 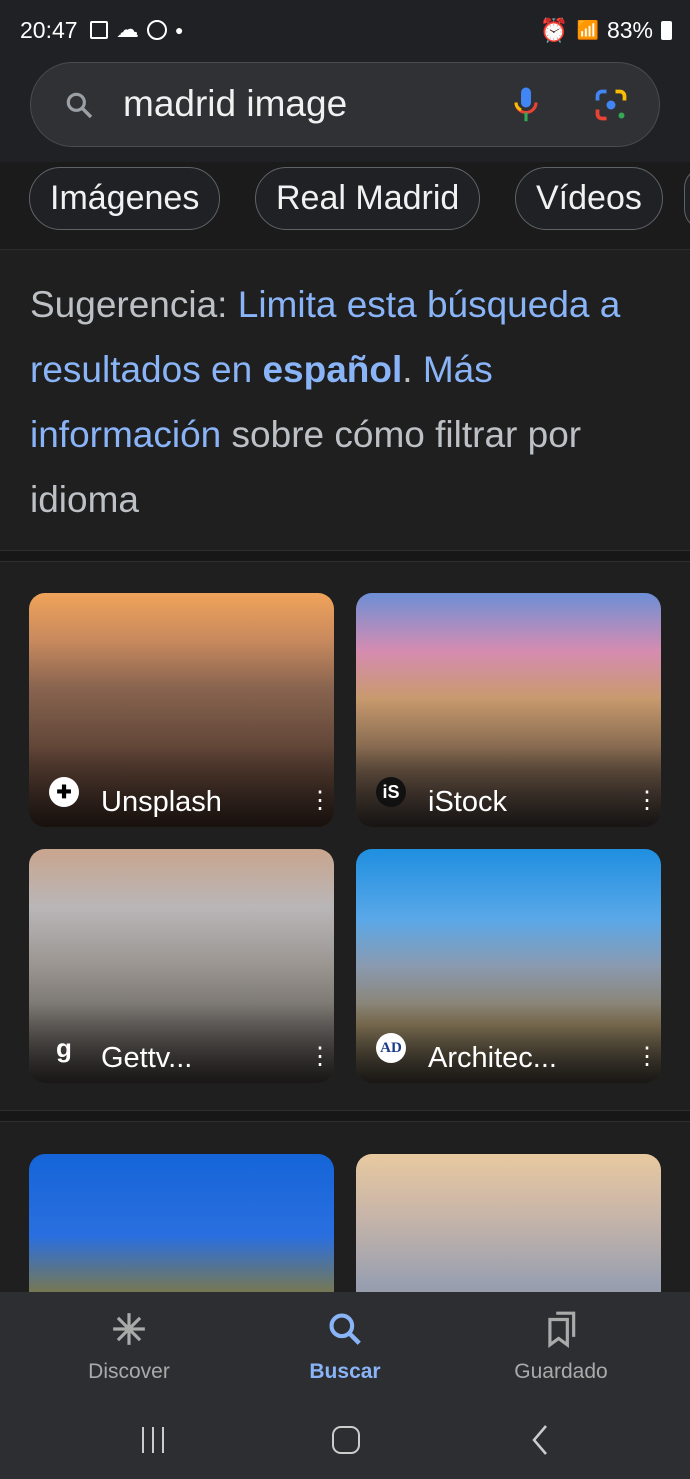 I want to click on search-box: madrid image, so click(x=345, y=104).